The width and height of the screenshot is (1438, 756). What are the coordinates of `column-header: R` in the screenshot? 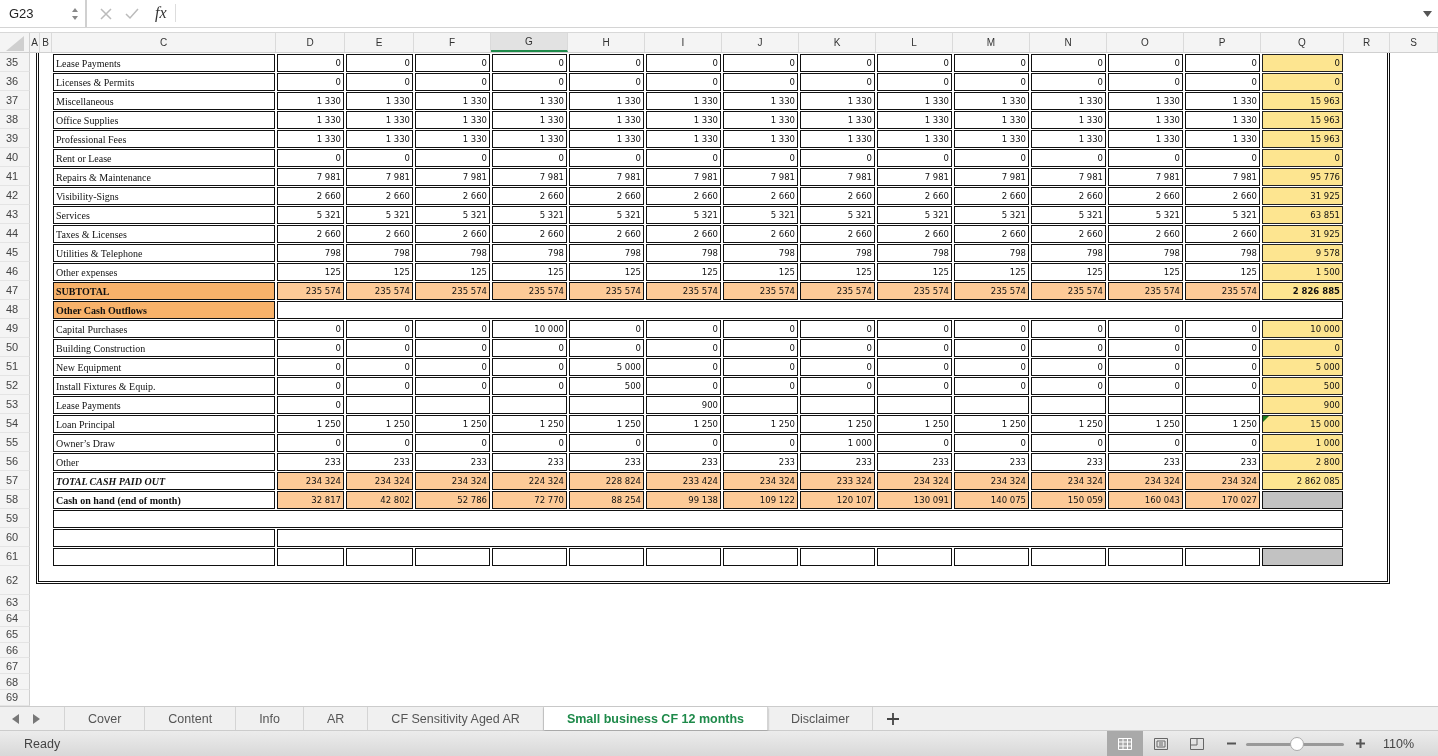 It's located at (1367, 42).